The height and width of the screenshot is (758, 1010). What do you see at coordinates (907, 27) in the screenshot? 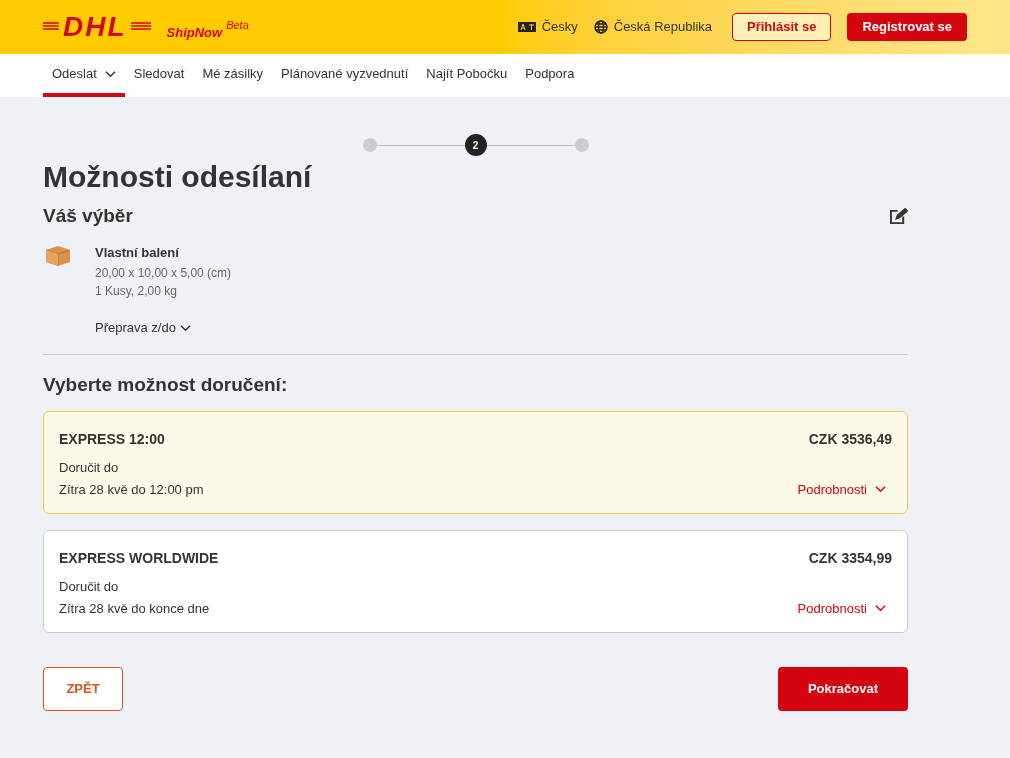
I see `register-button: Registrovat se` at bounding box center [907, 27].